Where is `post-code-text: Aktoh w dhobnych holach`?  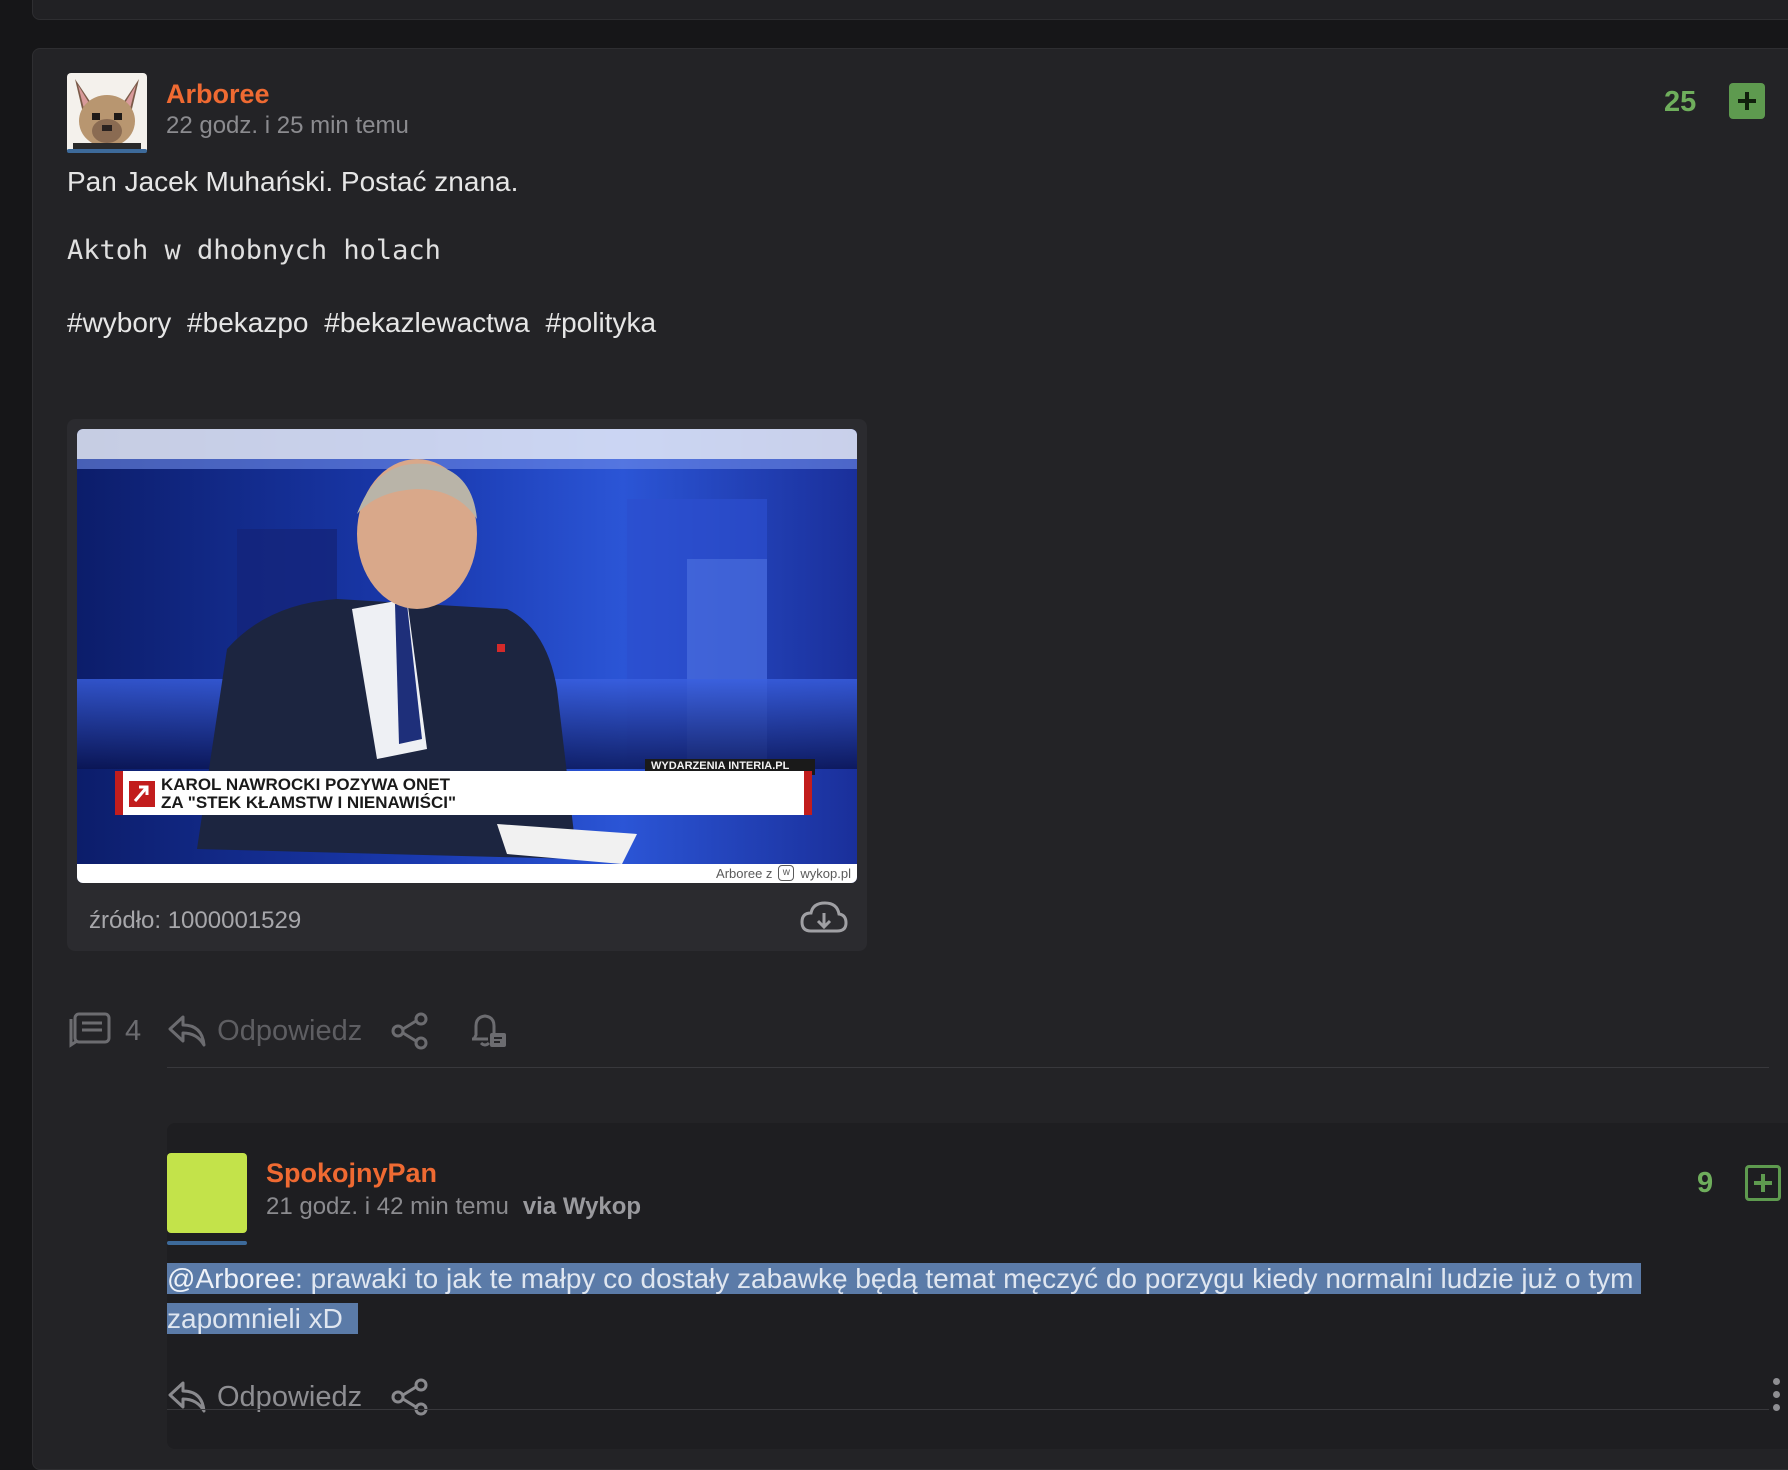
post-code-text: Aktoh w dhobnych holach is located at coordinates (254, 250).